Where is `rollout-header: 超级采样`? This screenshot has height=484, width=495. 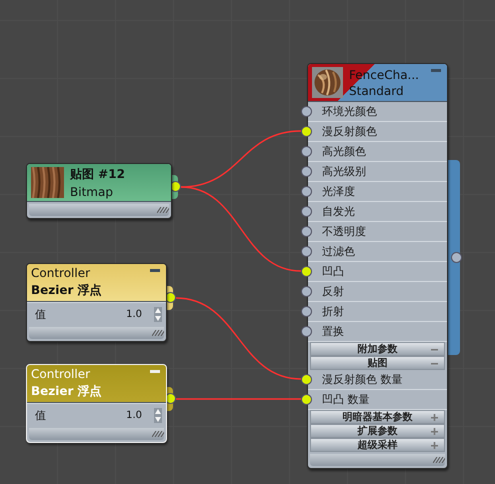 rollout-header: 超级采样 is located at coordinates (377, 445).